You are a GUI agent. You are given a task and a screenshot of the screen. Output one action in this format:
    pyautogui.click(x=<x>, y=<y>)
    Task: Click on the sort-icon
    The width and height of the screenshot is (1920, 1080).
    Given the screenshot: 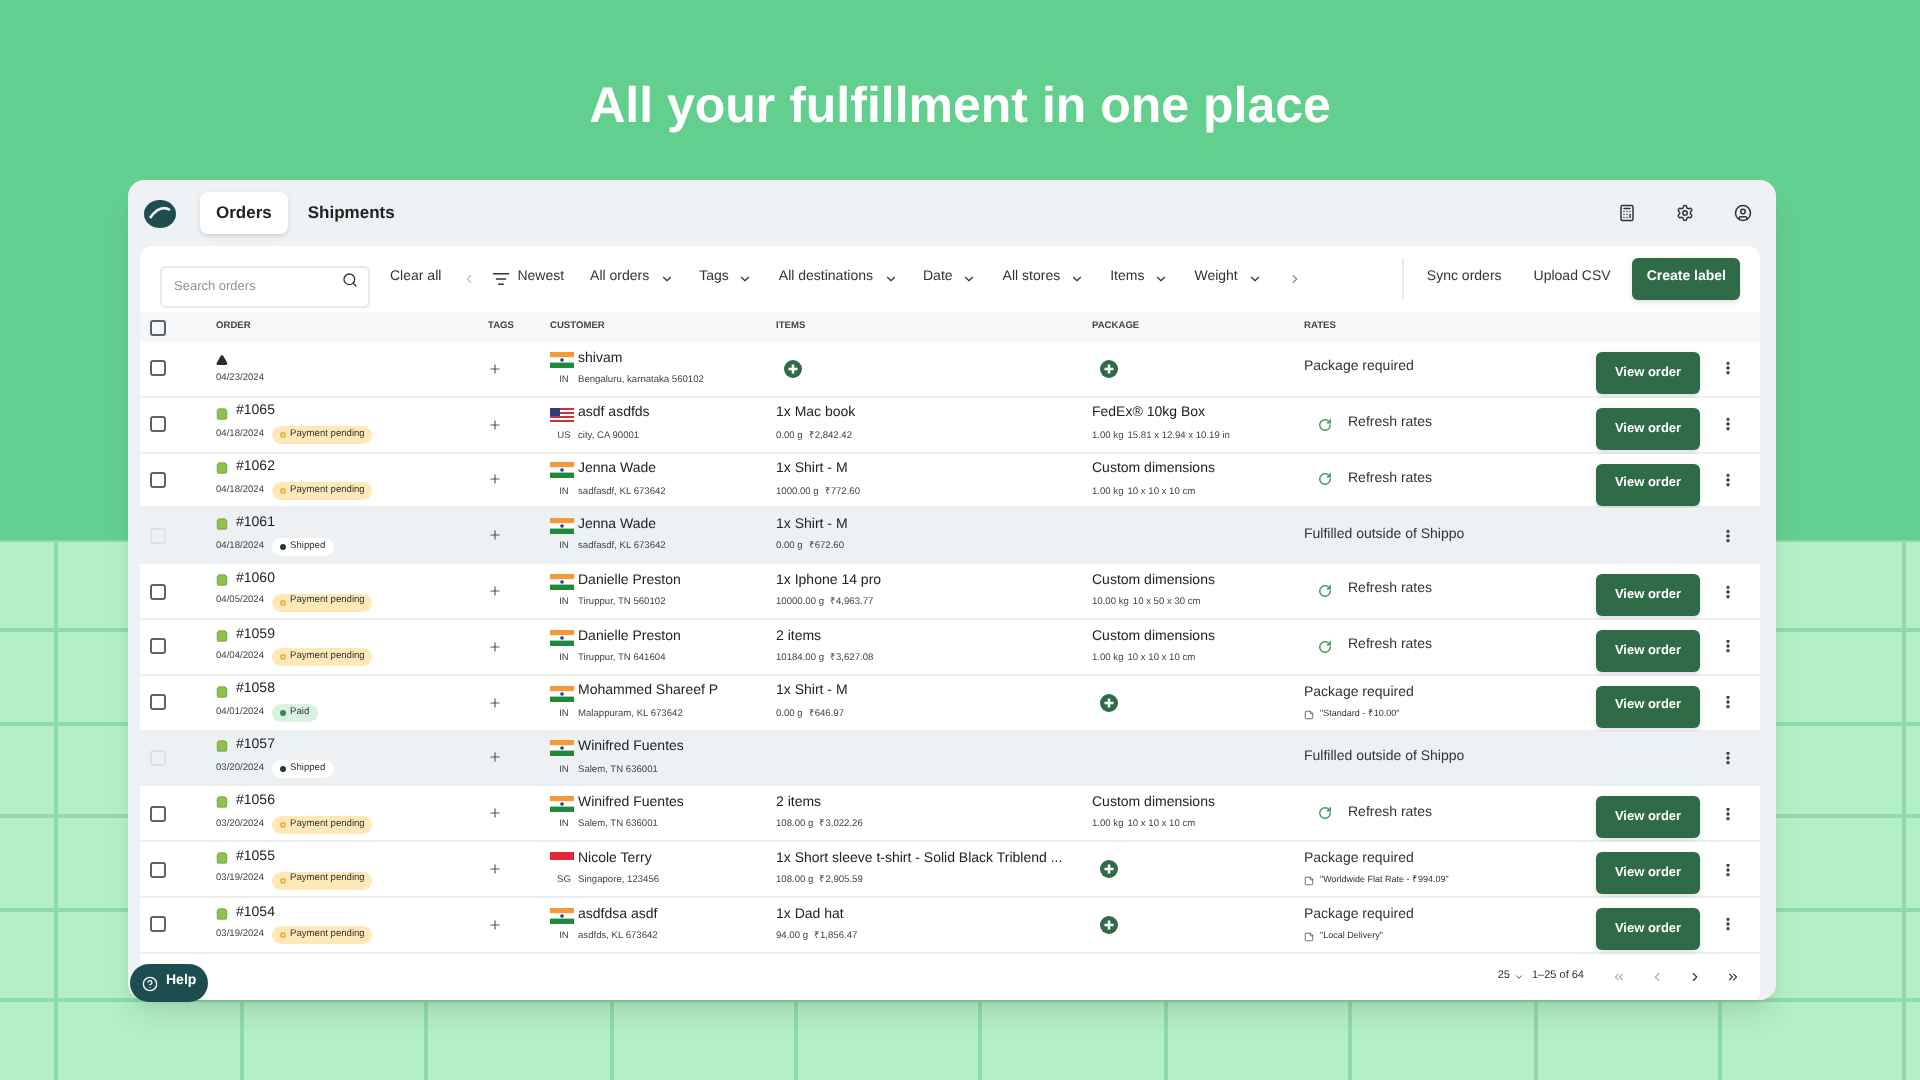 What is the action you would take?
    pyautogui.click(x=500, y=279)
    